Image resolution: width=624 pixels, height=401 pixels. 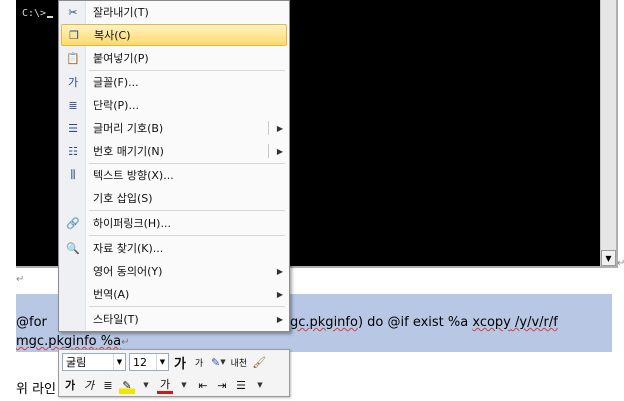 What do you see at coordinates (121, 12) in the screenshot?
I see `menu-item-label: 잘라내기(T)` at bounding box center [121, 12].